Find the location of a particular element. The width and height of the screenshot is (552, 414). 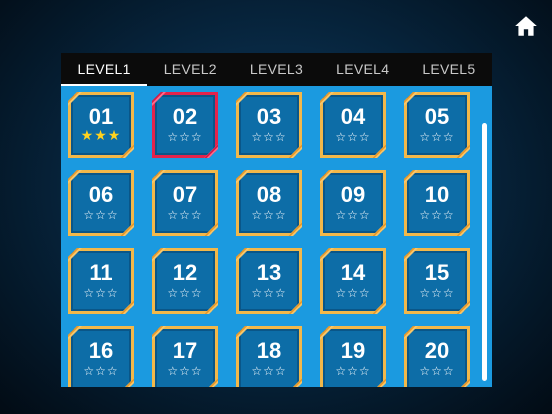

level-number: 01 is located at coordinates (101, 116).